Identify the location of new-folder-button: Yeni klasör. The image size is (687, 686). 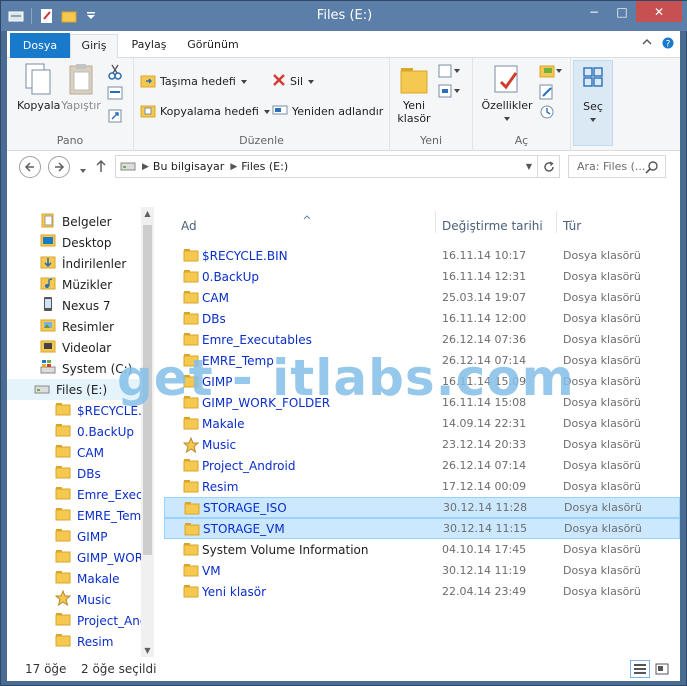
(414, 93).